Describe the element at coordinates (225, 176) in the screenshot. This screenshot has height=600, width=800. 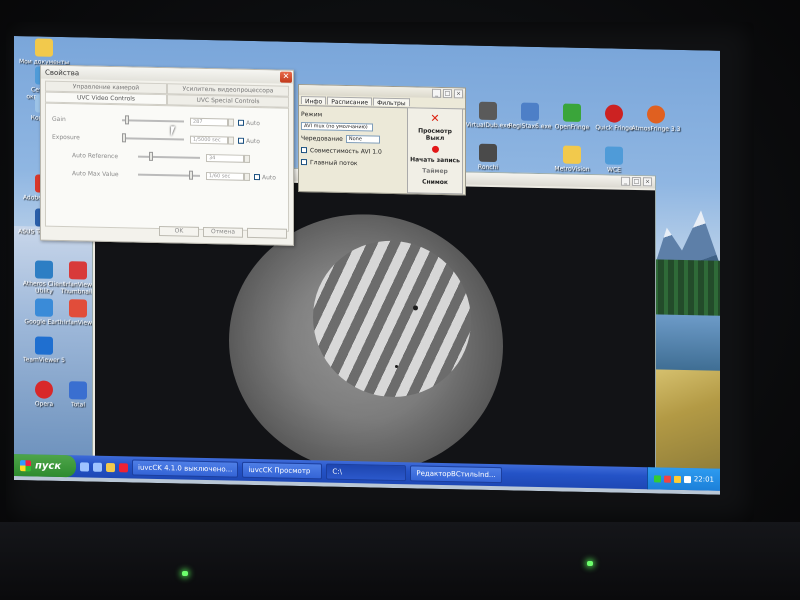
I see `auto-max-value-value: 1/60 sec` at that location.